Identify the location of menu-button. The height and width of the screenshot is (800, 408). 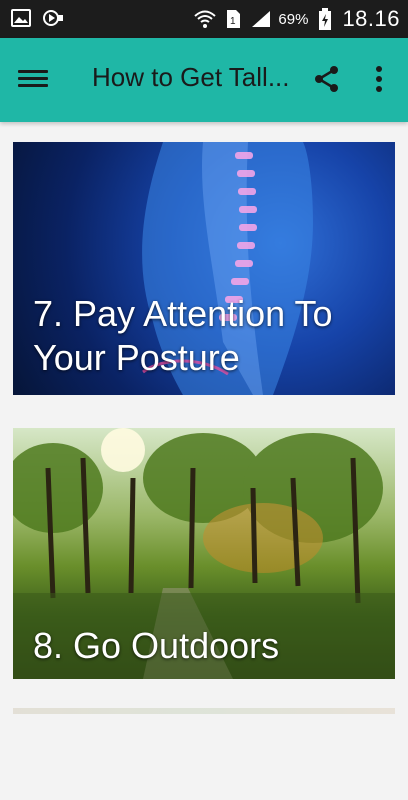
(33, 80).